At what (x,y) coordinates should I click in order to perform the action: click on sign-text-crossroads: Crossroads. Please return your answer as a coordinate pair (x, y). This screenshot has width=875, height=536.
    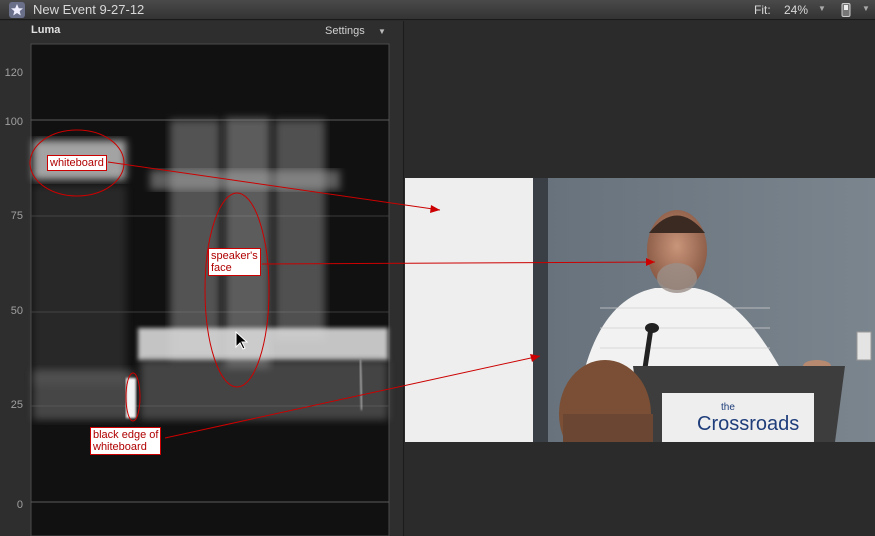
    Looking at the image, I should click on (748, 424).